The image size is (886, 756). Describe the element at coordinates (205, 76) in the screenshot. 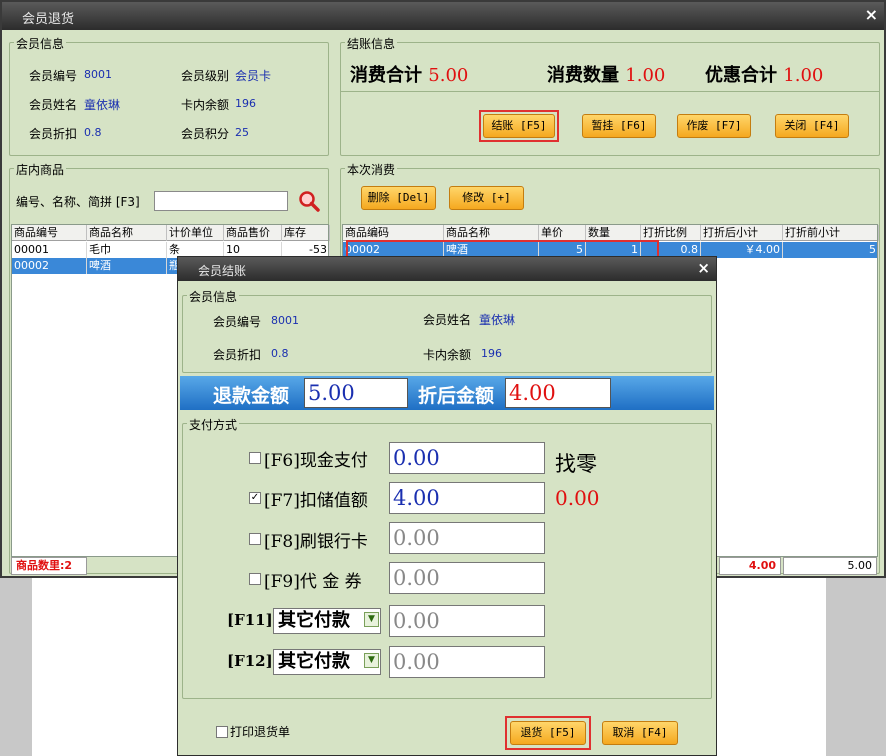

I see `member-level-label: 会员级别` at that location.